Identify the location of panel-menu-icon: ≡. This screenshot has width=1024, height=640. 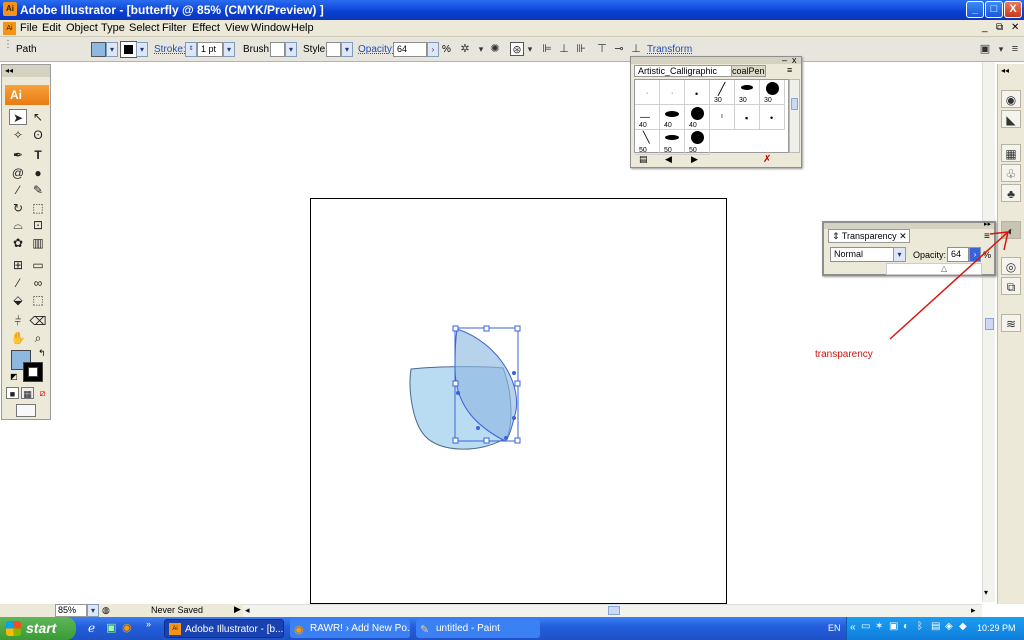
(1015, 49).